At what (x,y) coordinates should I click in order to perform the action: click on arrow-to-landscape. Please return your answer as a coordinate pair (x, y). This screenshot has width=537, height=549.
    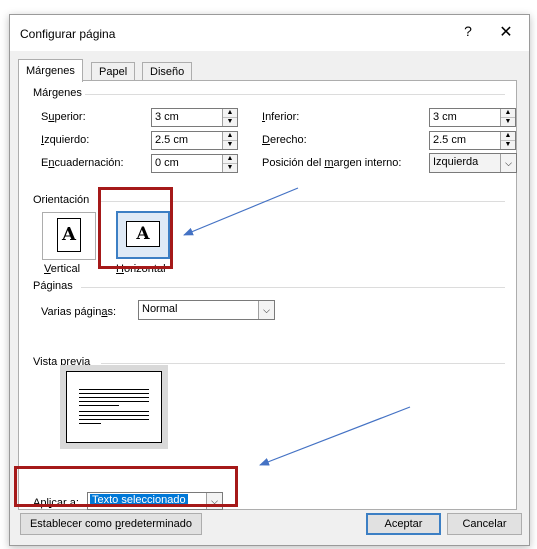
    Looking at the image, I should click on (241, 211).